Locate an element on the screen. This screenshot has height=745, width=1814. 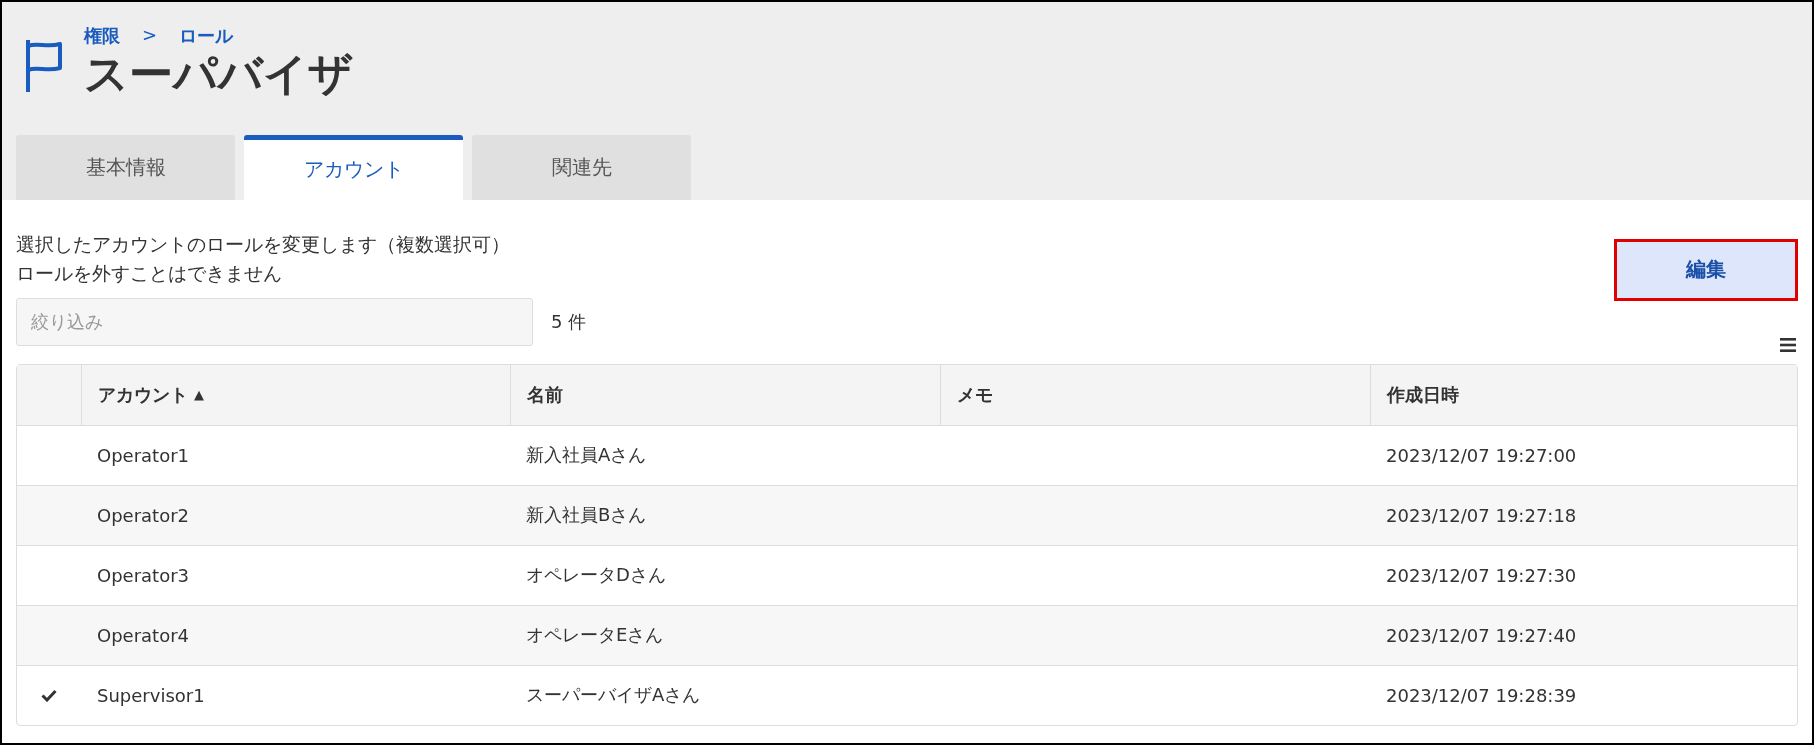
table-cell: Operator1 is located at coordinates (143, 455).